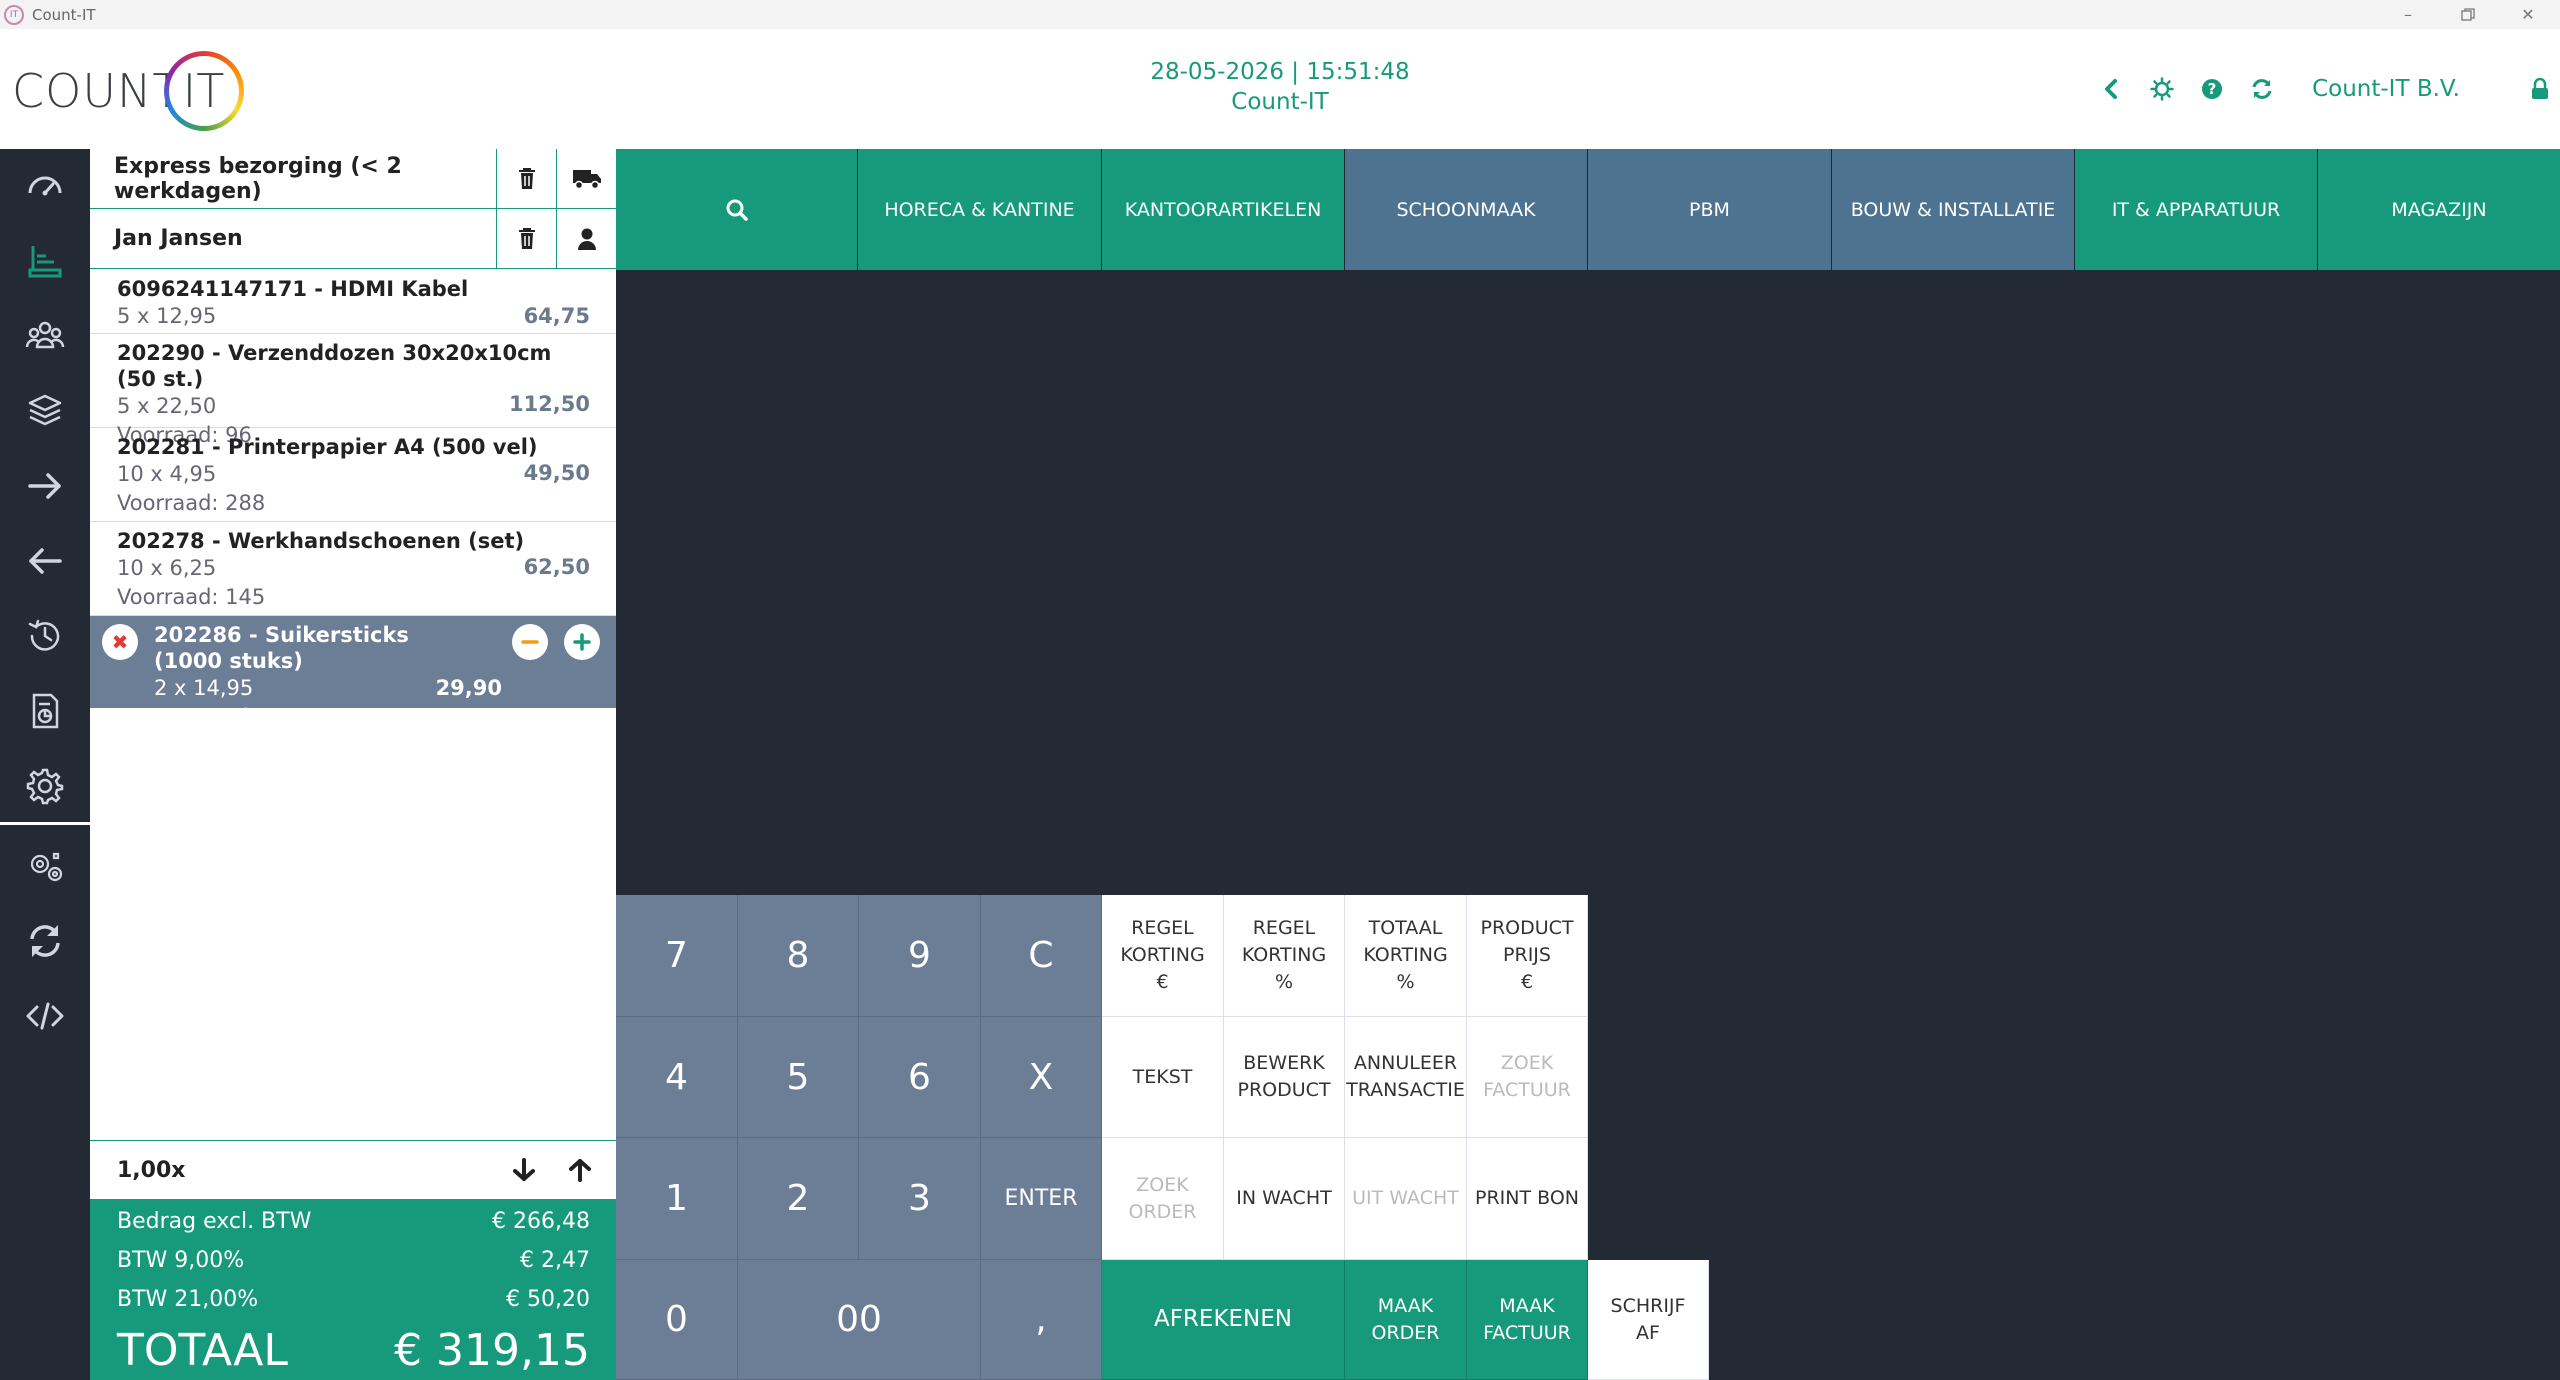 This screenshot has height=1380, width=2560. Describe the element at coordinates (582, 642) in the screenshot. I see `increase-qty-button` at that location.